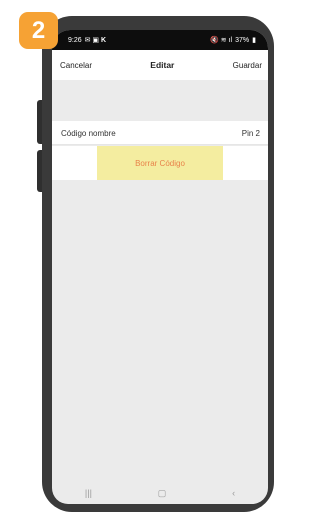 The width and height of the screenshot is (320, 515). I want to click on delete-row: Borrar Código, so click(160, 163).